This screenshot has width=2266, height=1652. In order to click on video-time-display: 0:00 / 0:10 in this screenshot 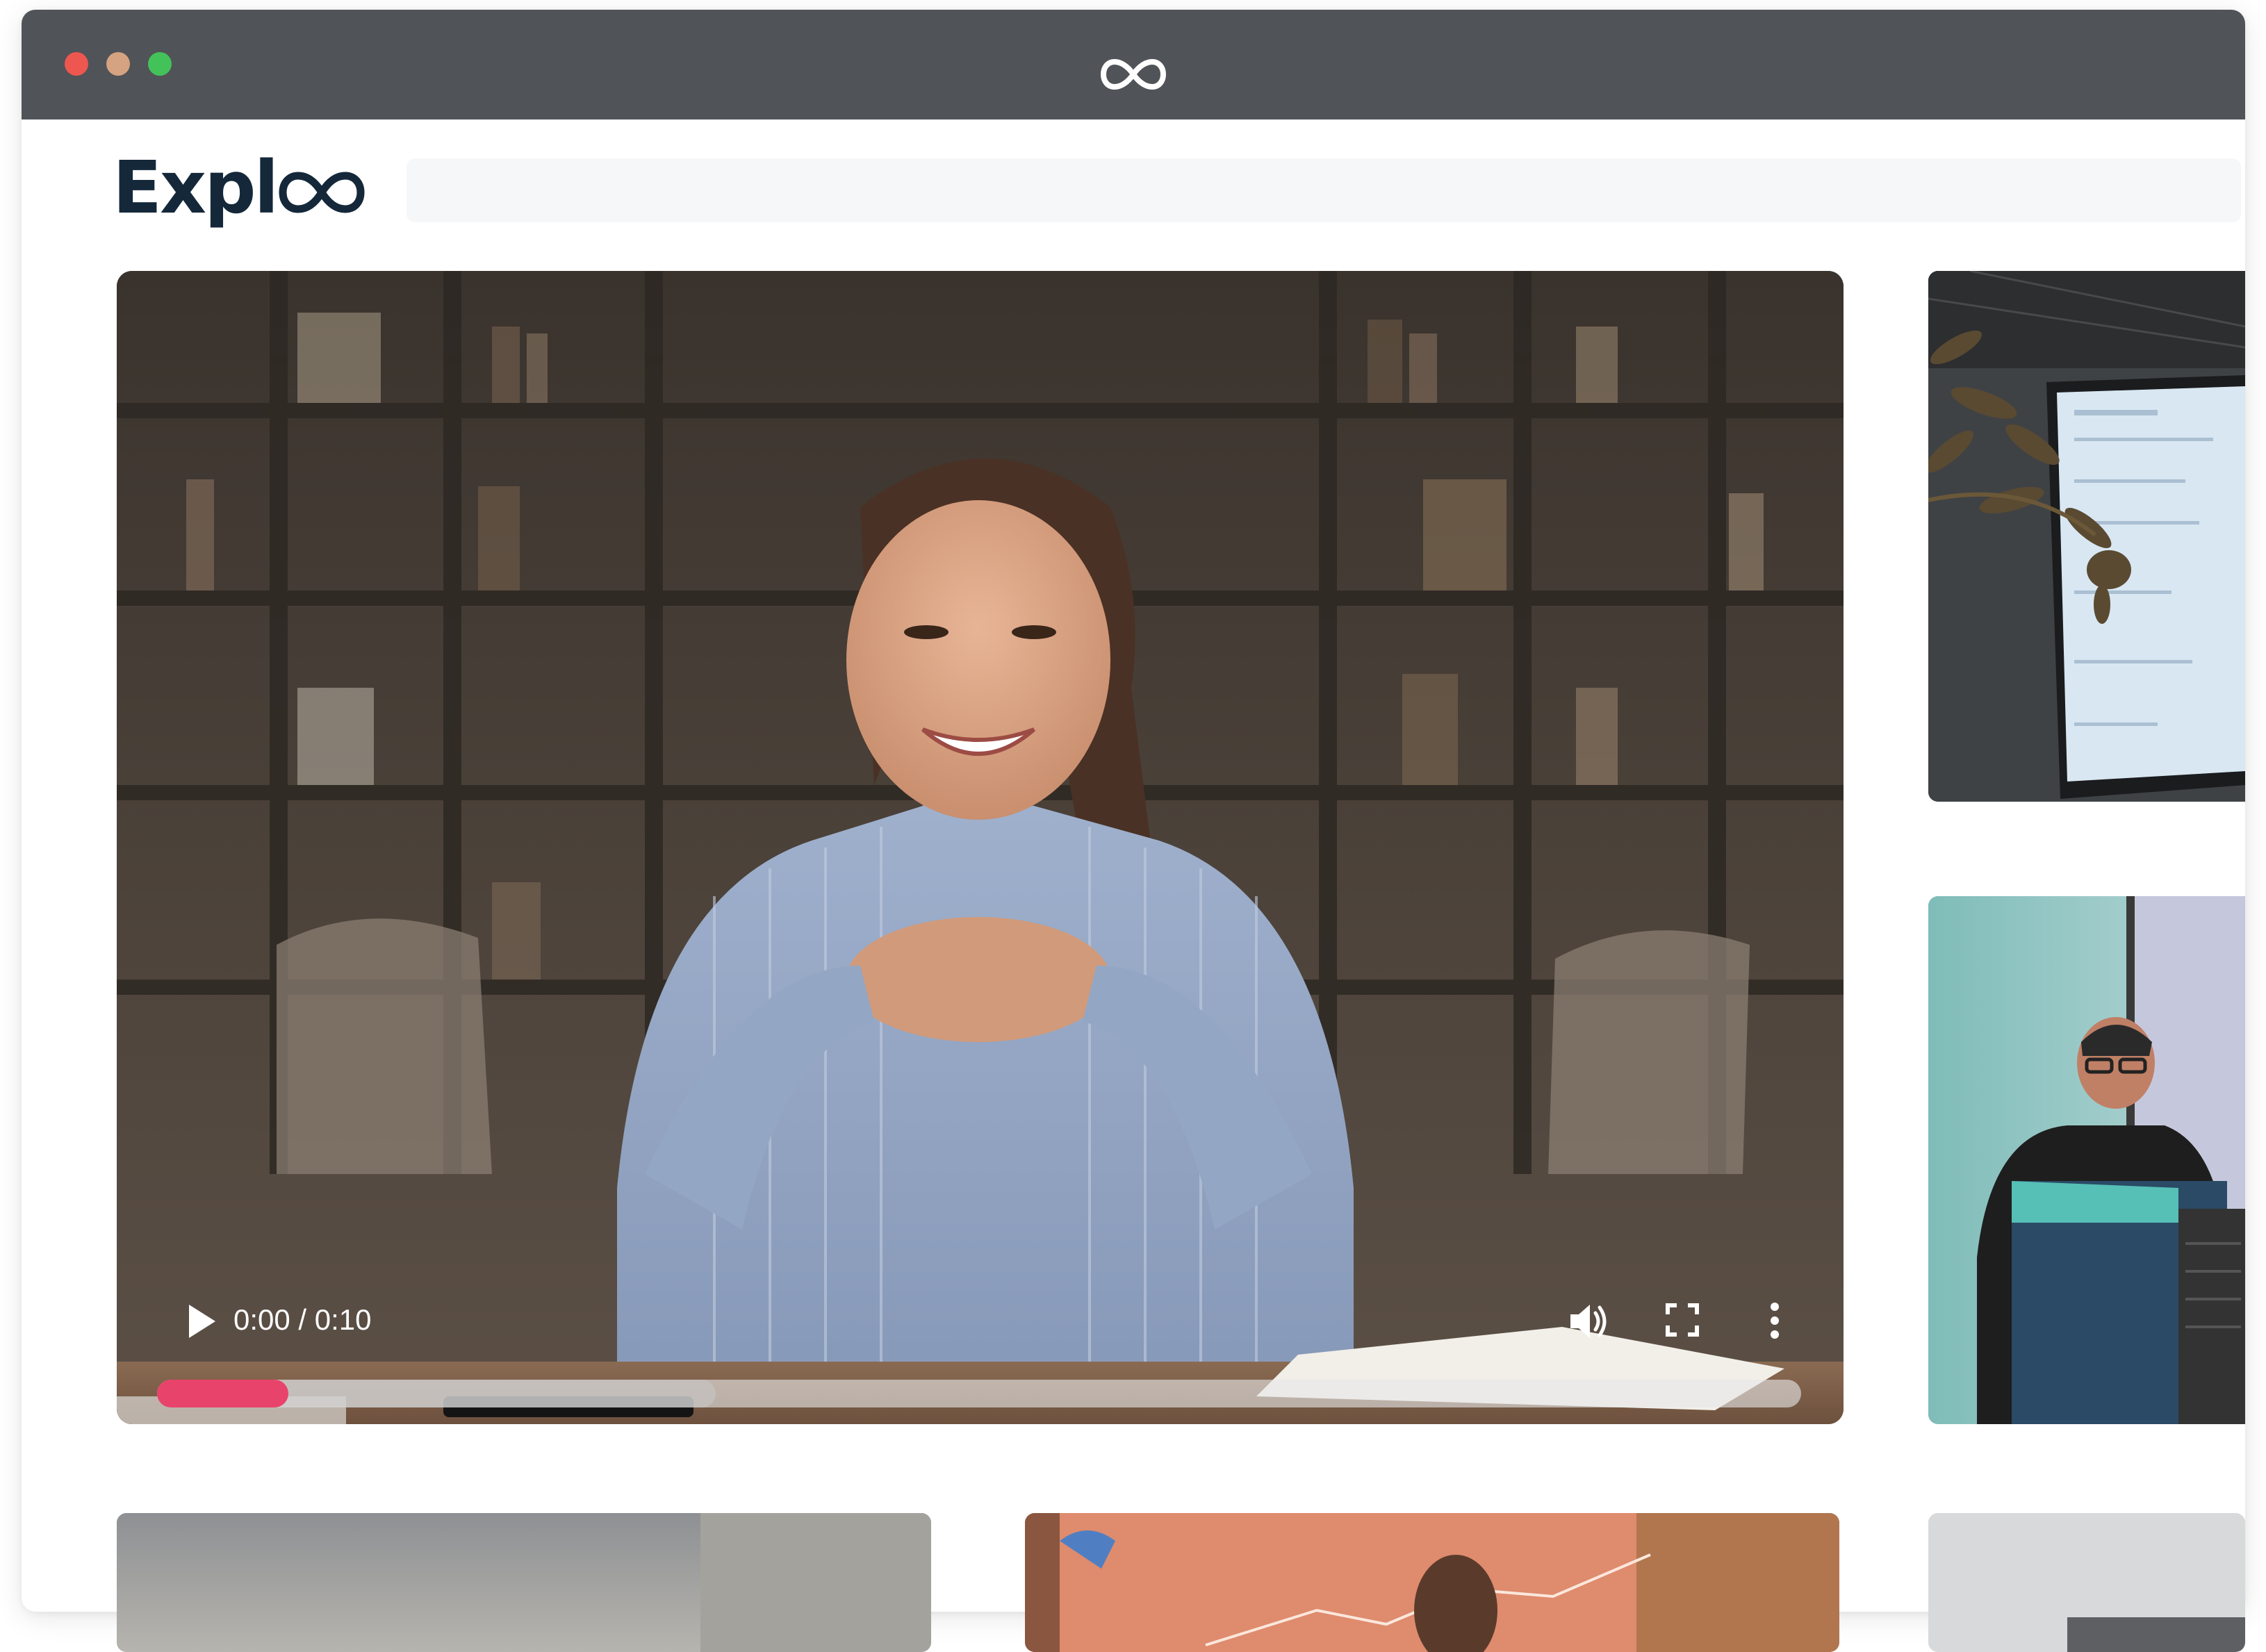, I will do `click(302, 1319)`.